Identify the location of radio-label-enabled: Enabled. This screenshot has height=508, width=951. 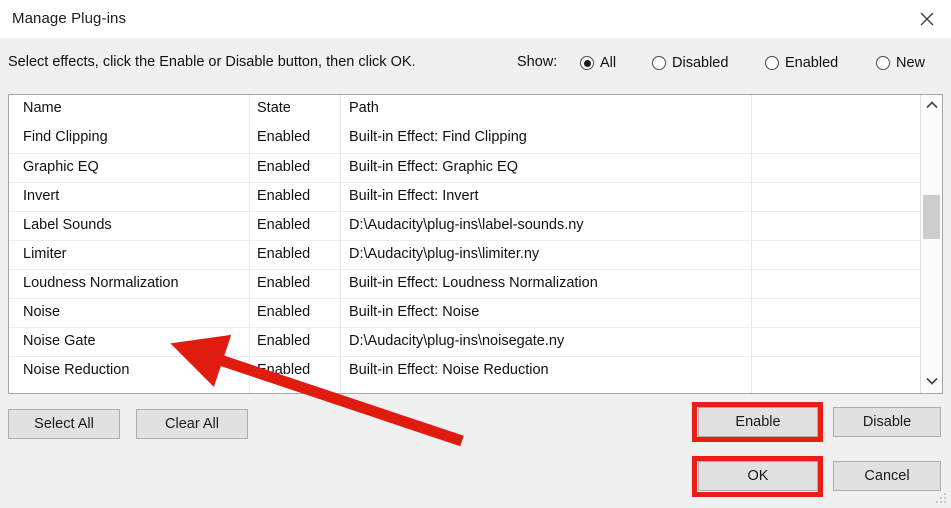
(812, 63).